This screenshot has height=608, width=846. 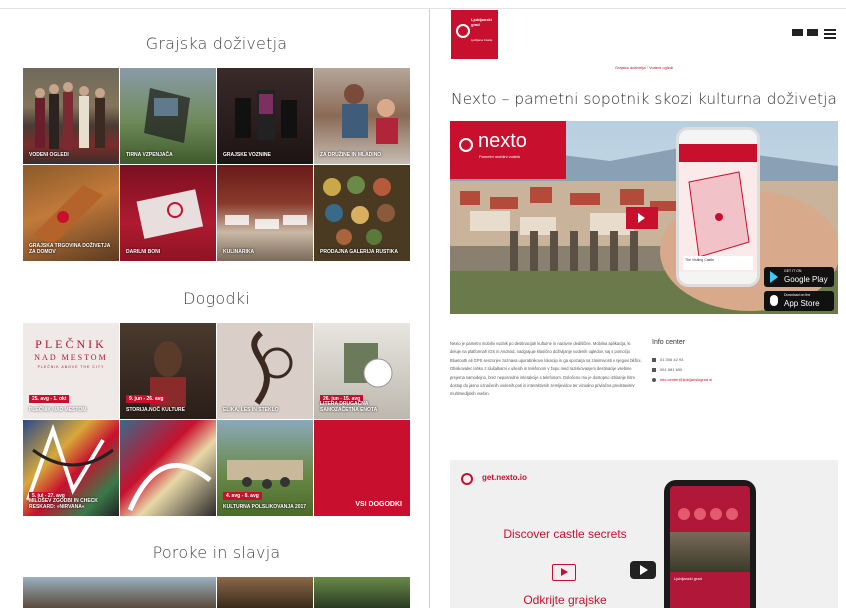 I want to click on breadcrumb-link: Grajska doživetja, so click(x=630, y=67).